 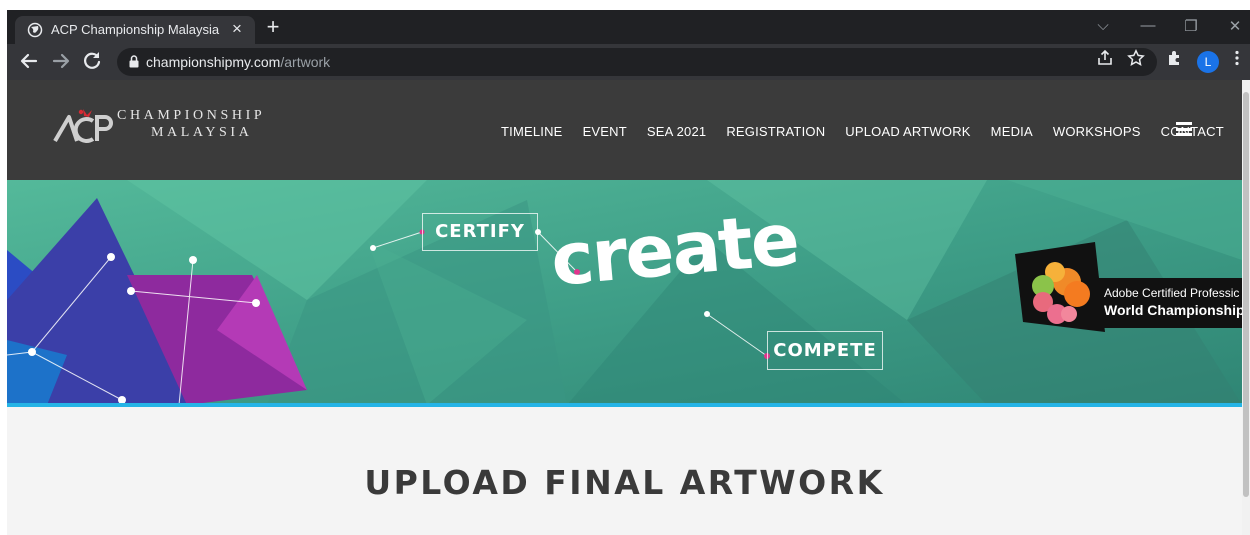 I want to click on address-bar: championshipmy.com/artwork, so click(x=637, y=62).